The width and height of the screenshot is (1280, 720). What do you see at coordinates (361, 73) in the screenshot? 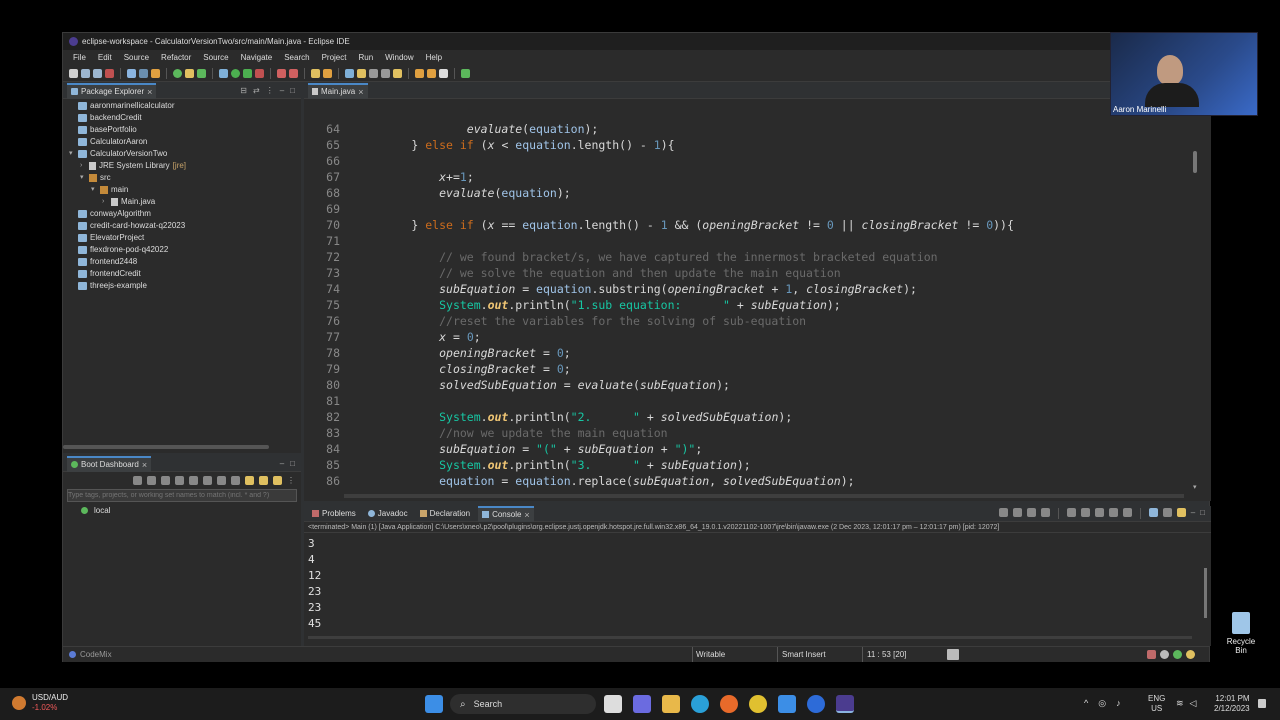
I see `annotation-icon` at bounding box center [361, 73].